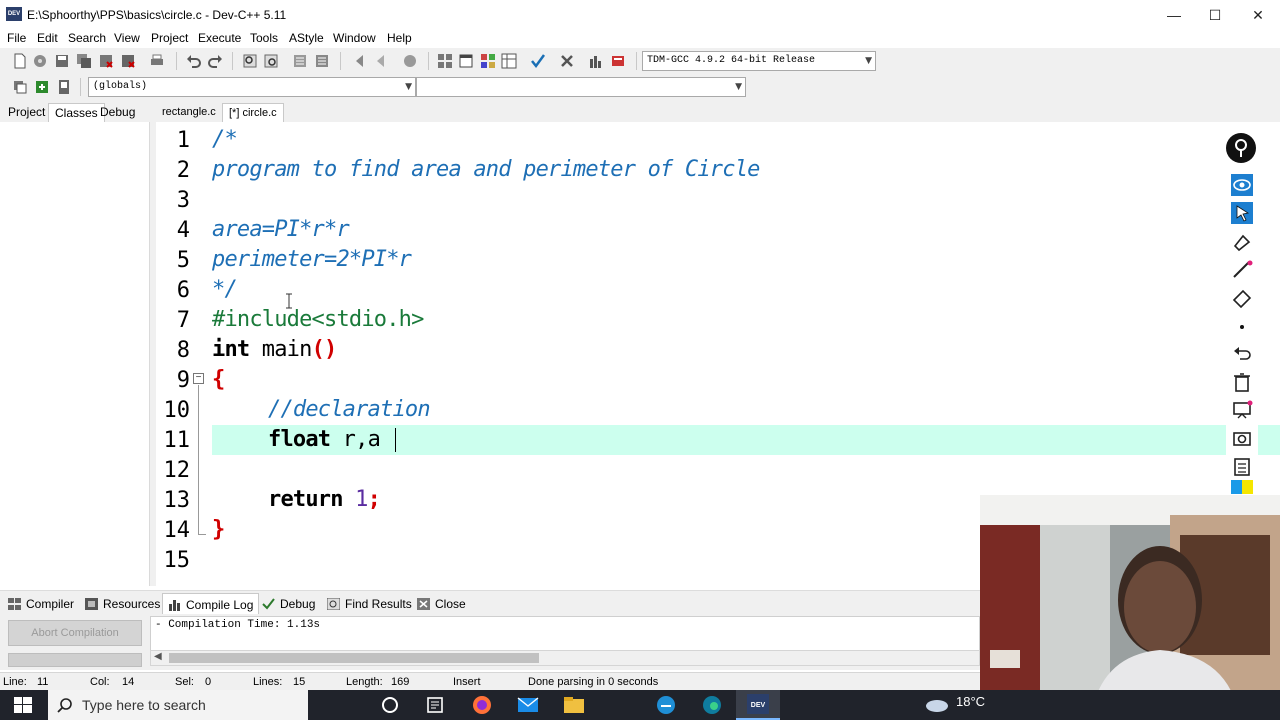 The width and height of the screenshot is (1280, 720). I want to click on dot-size-icon, so click(1242, 327).